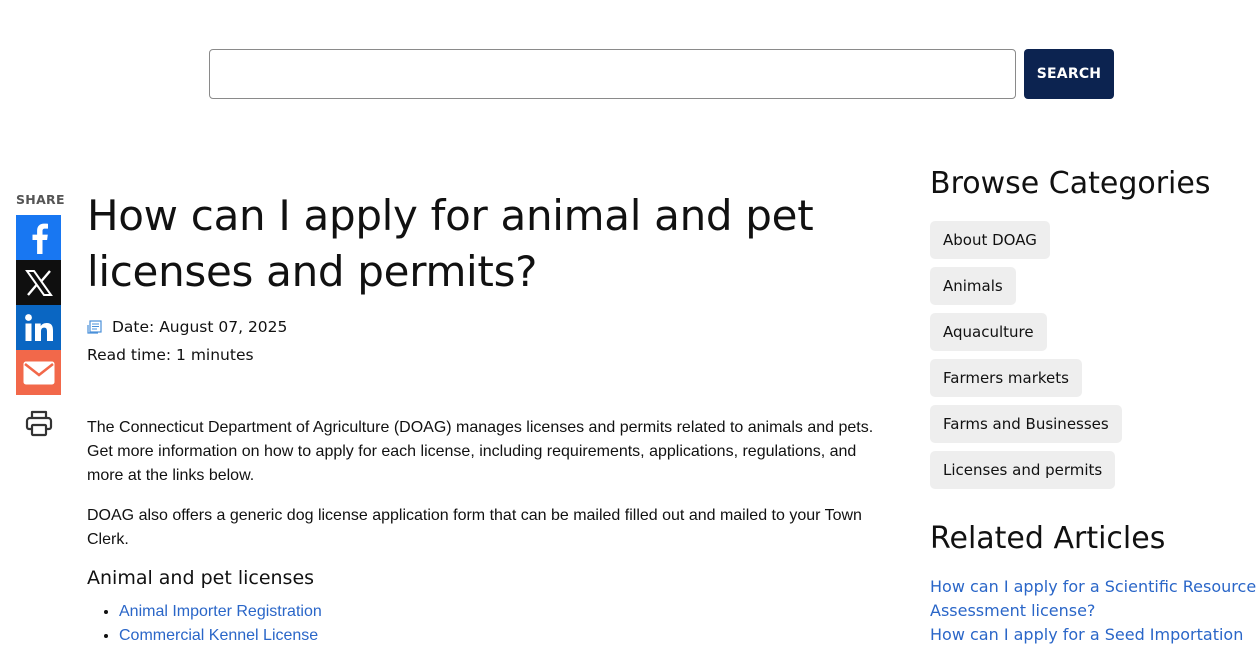  Describe the element at coordinates (990, 240) in the screenshot. I see `category-about-doag: About DOAG` at that location.